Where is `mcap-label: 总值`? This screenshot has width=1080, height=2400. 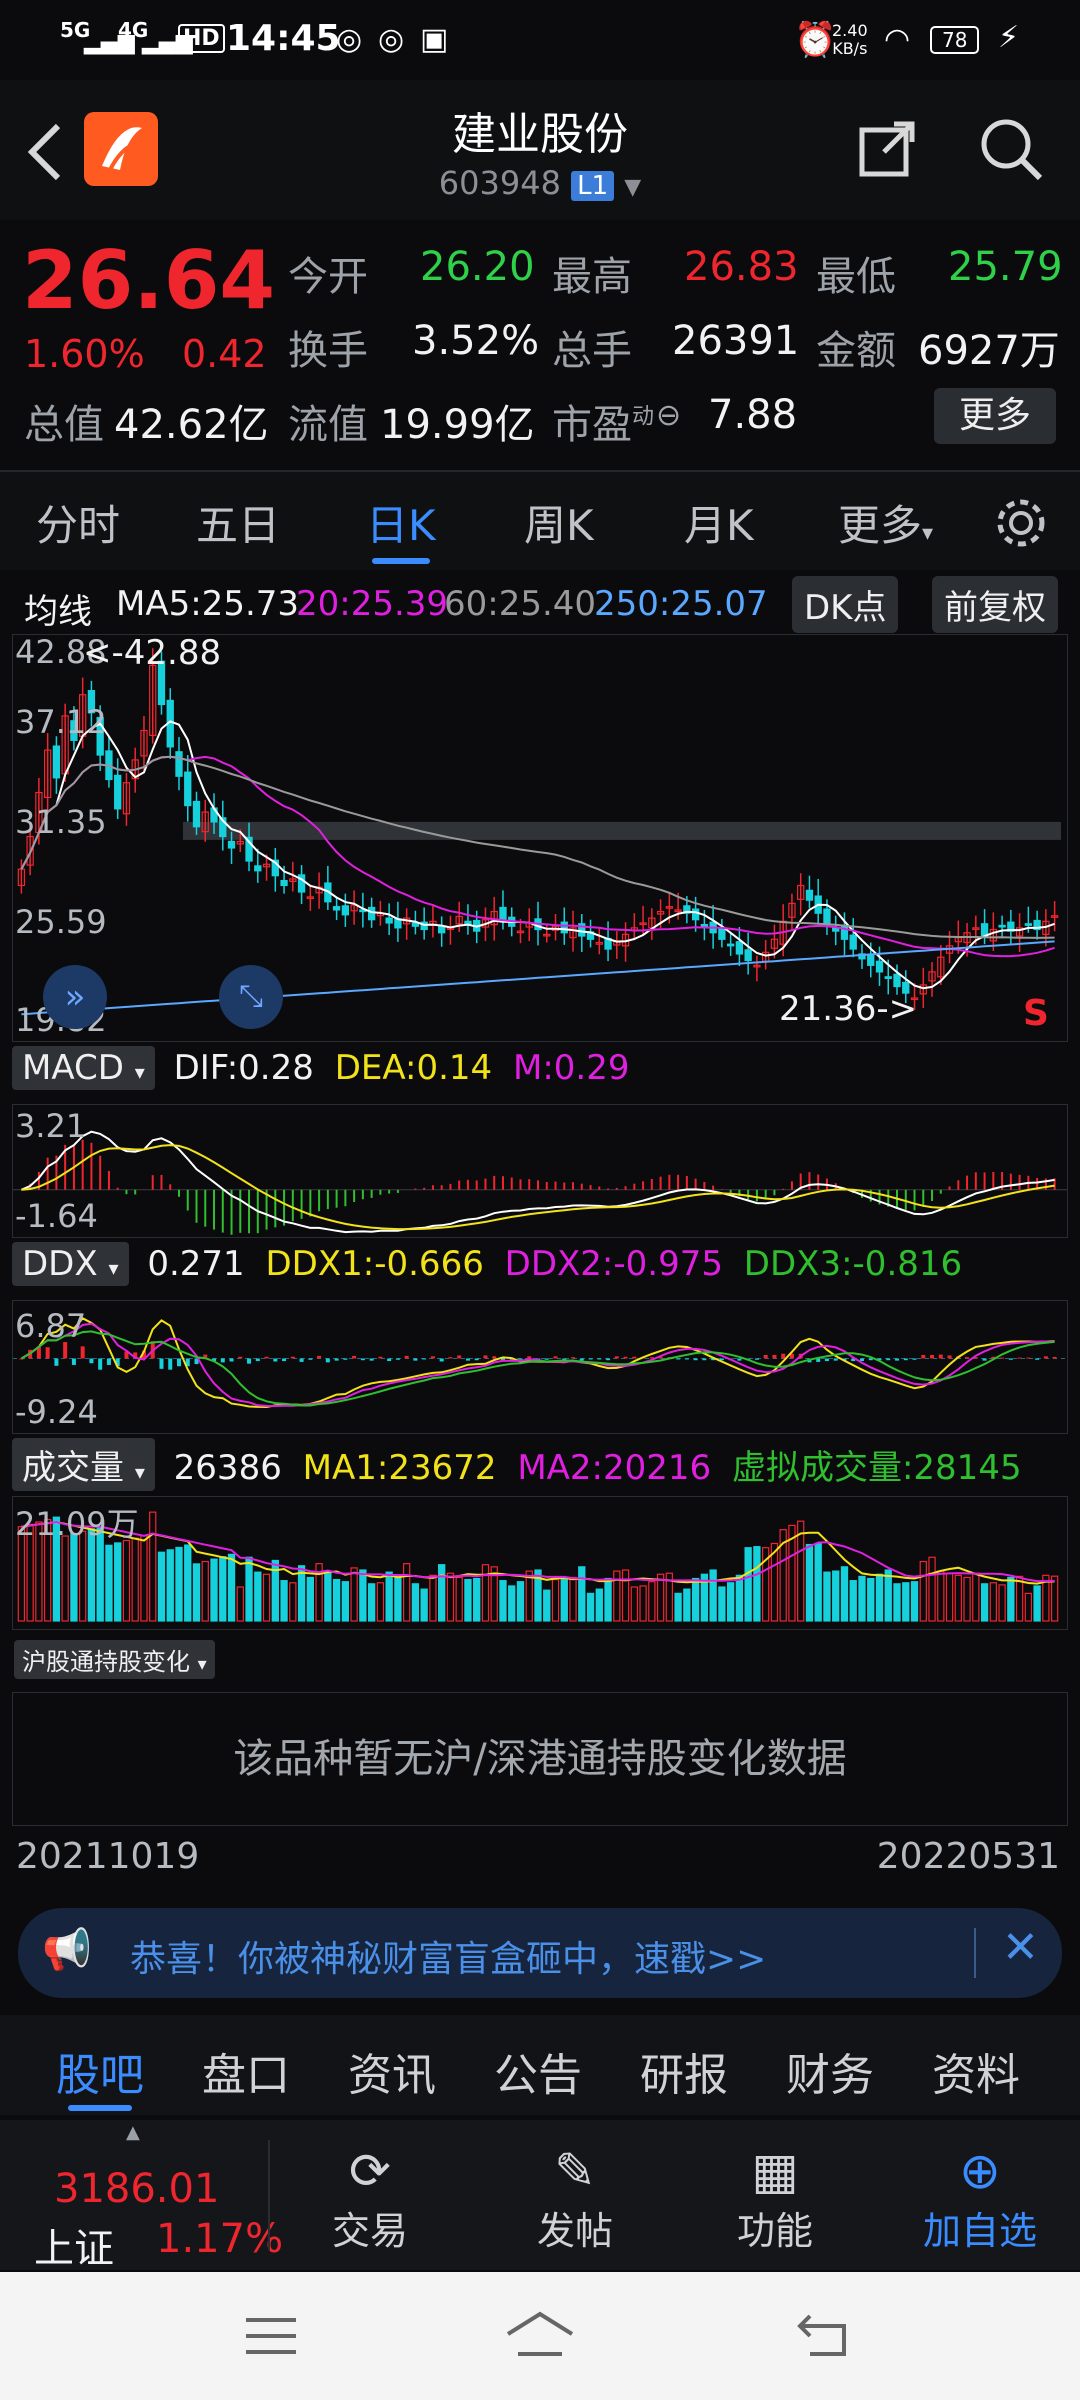 mcap-label: 总值 is located at coordinates (64, 425).